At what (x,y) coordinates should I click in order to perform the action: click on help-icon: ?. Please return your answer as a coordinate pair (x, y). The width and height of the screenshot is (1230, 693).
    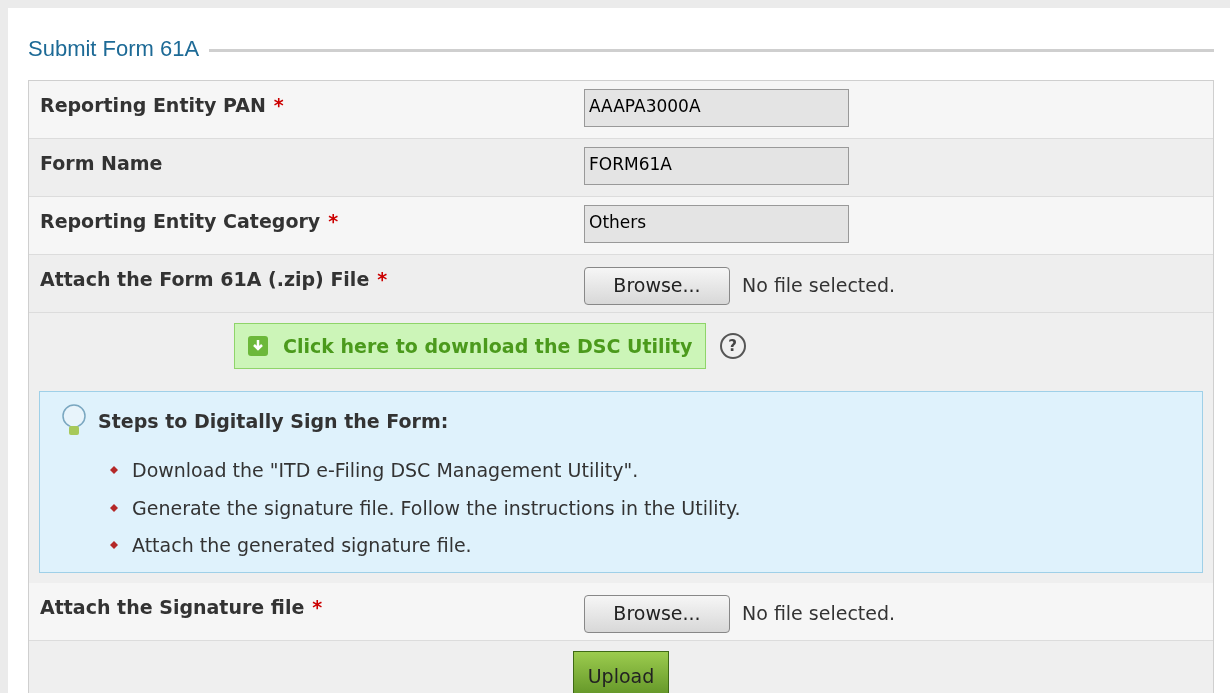
    Looking at the image, I should click on (732, 346).